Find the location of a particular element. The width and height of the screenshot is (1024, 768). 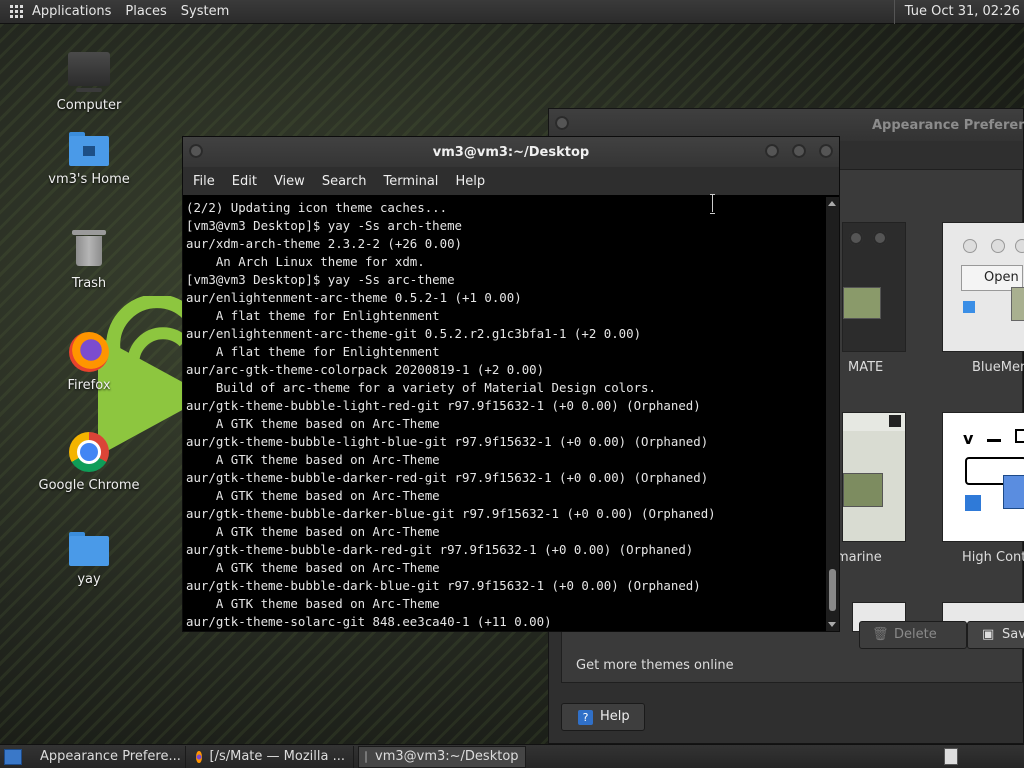

desktop-icon-firefox: Firefox is located at coordinates (89, 362).